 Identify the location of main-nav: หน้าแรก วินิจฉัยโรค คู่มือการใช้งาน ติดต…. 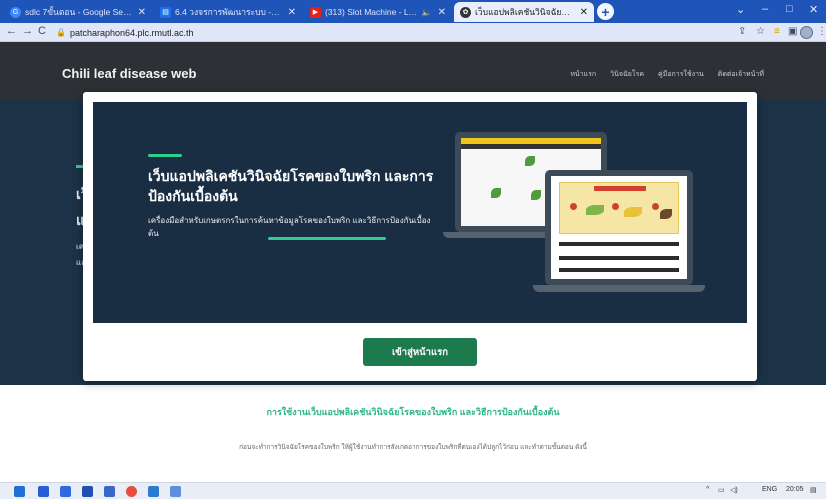
(667, 74).